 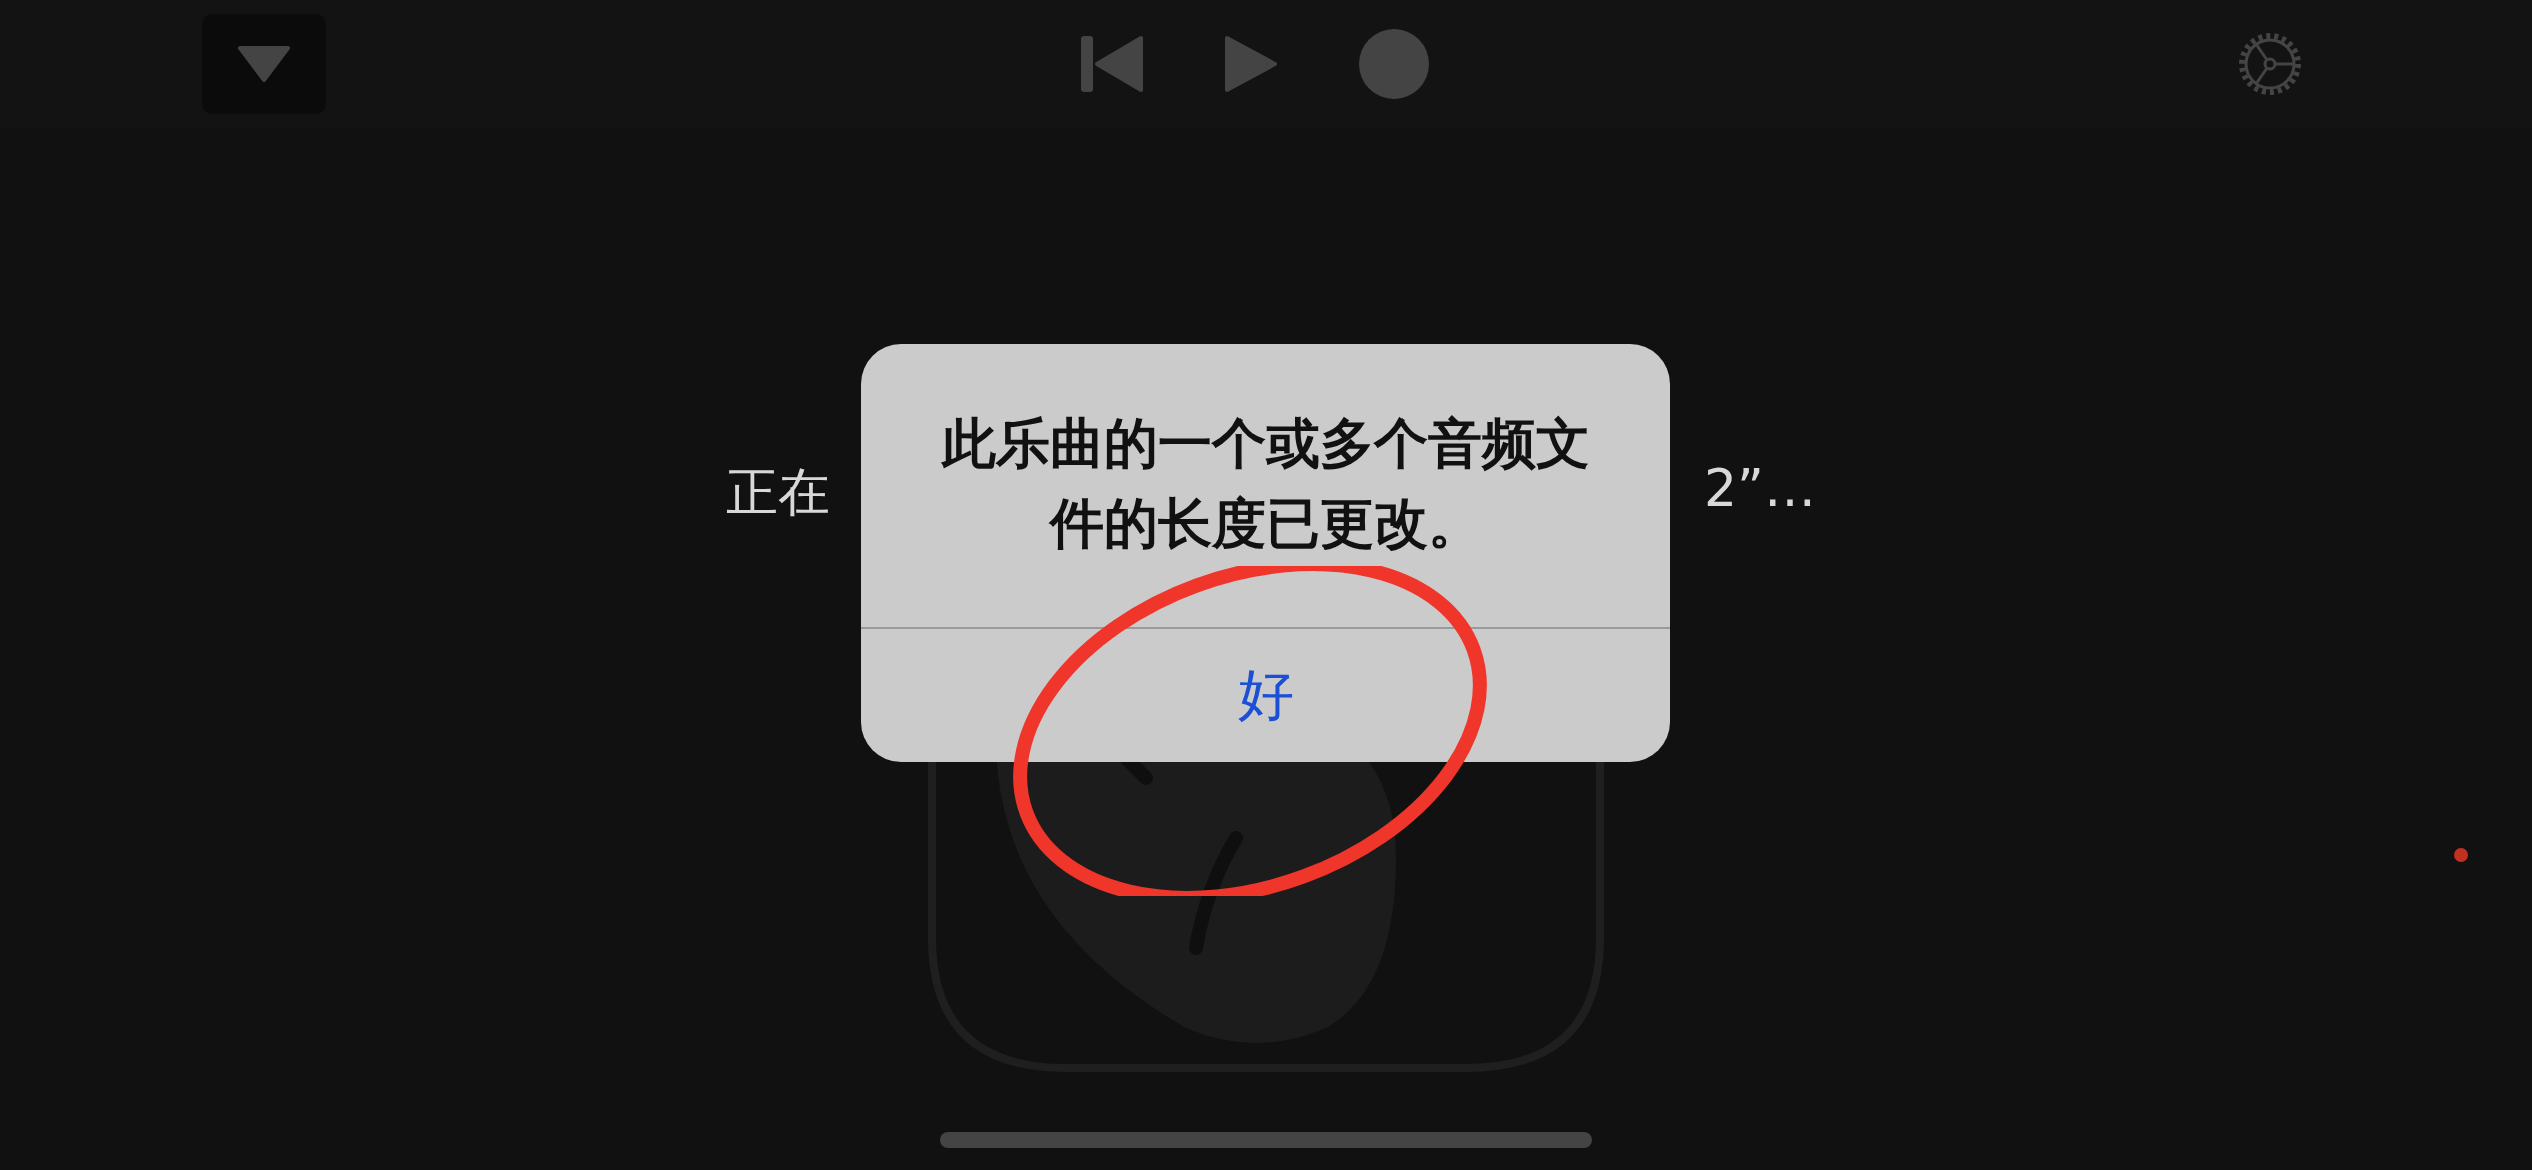 I want to click on track-menu-button, so click(x=264, y=64).